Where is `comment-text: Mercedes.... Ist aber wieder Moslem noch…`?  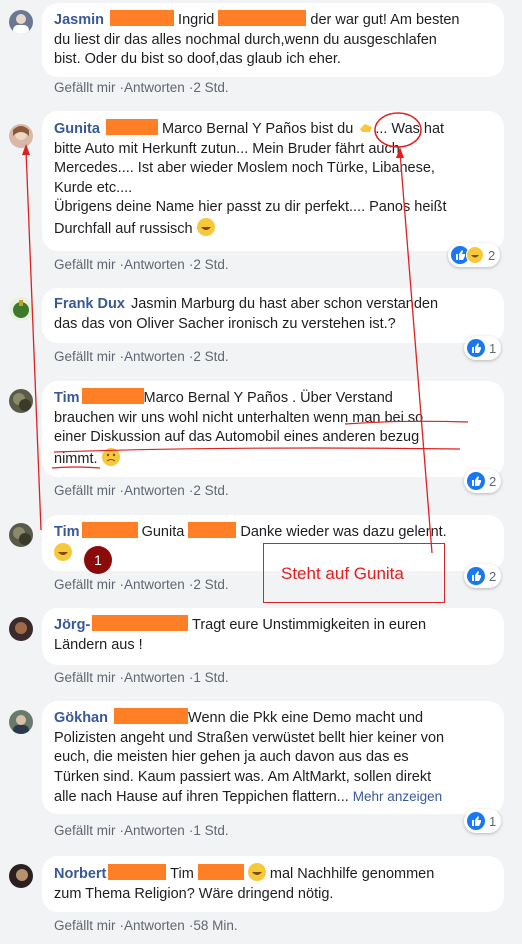 comment-text: Mercedes.... Ist aber wieder Moslem noch… is located at coordinates (244, 168).